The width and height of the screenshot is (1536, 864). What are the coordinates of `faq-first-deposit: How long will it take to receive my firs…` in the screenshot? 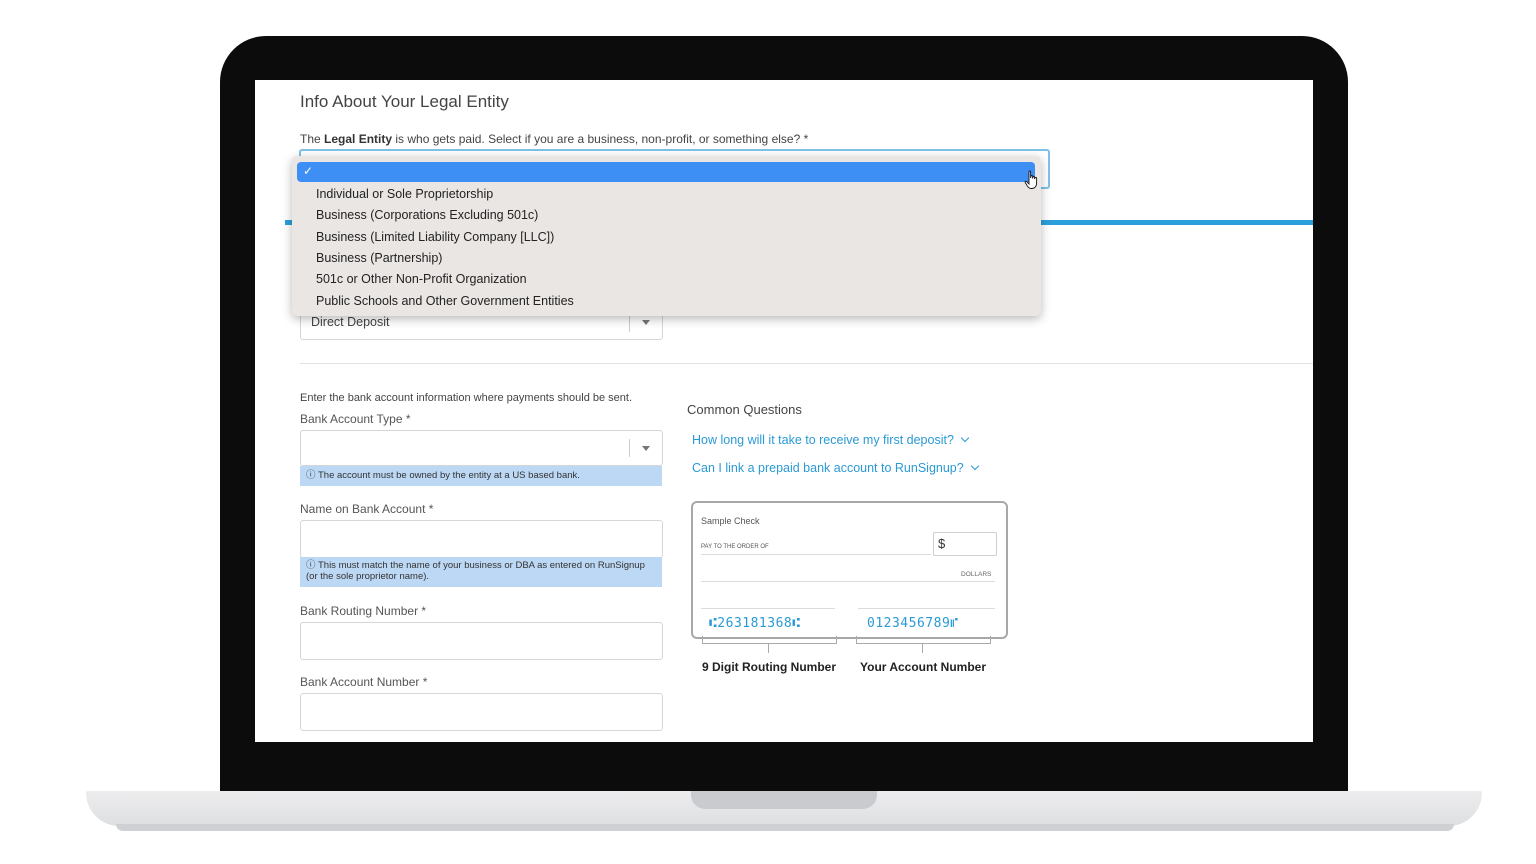 It's located at (831, 440).